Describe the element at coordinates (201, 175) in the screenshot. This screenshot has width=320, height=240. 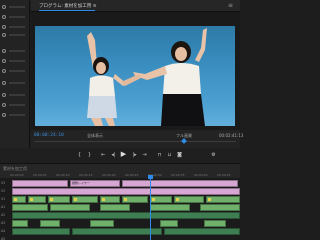
I see `ruler-tick: 00:00:40` at that location.